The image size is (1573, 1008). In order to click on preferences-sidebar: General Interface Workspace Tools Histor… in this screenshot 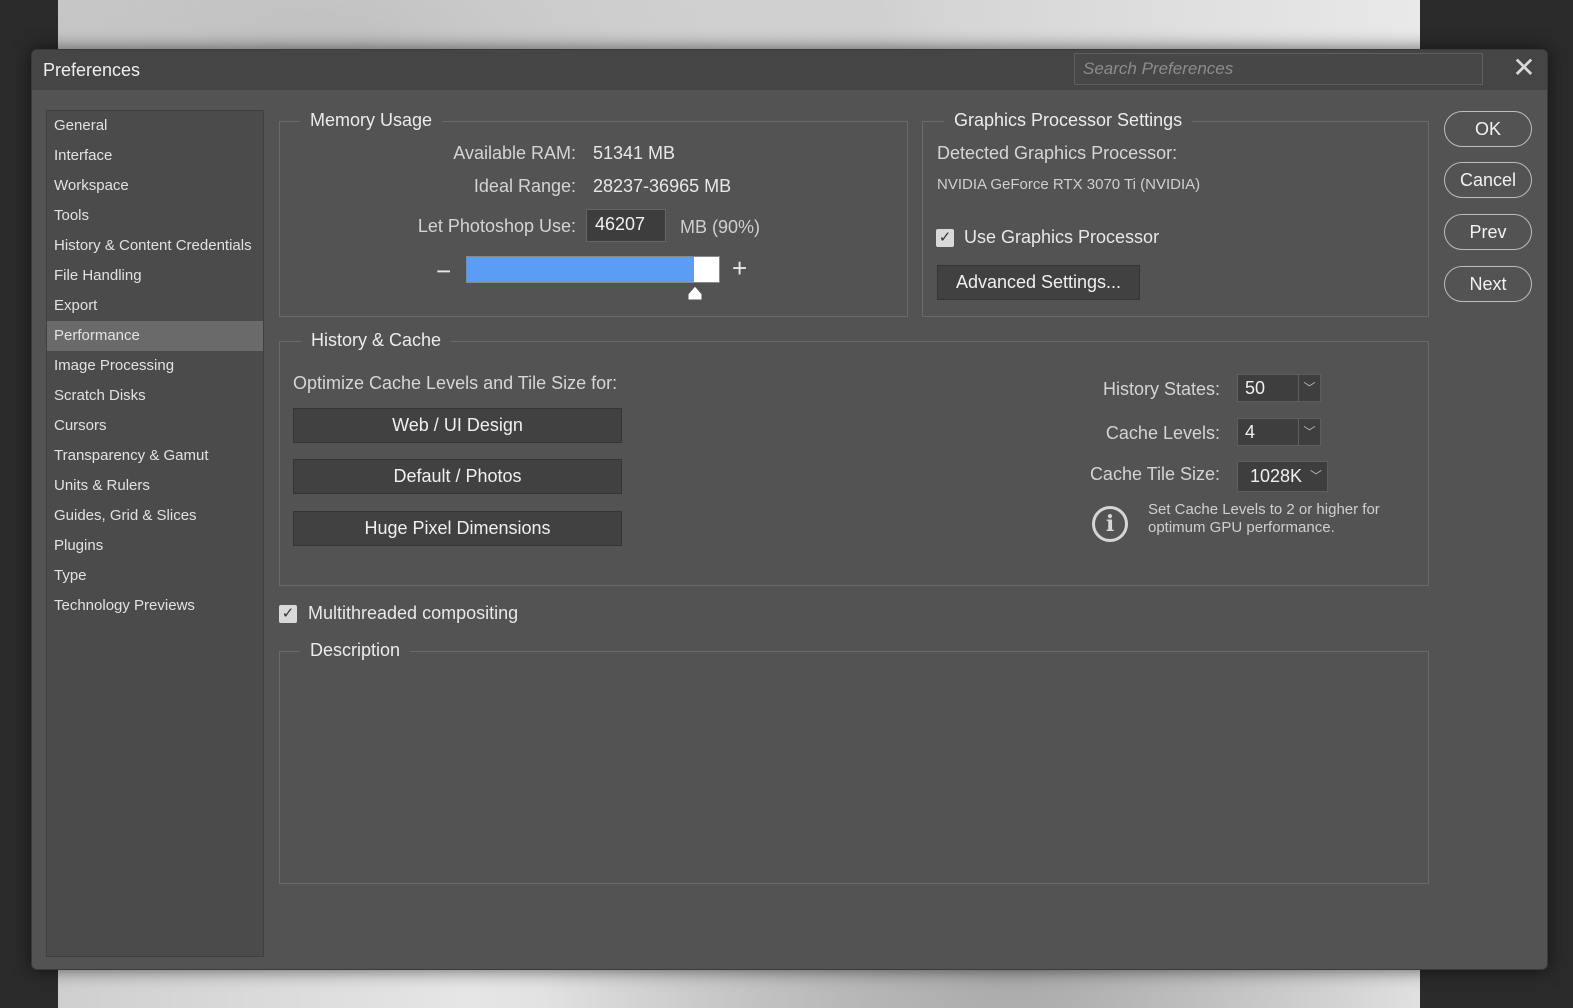, I will do `click(155, 533)`.